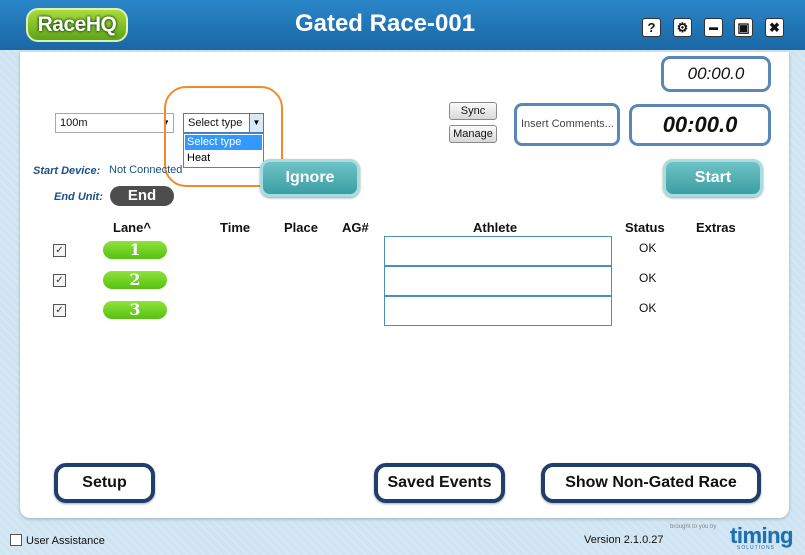 The image size is (805, 555). Describe the element at coordinates (74, 123) in the screenshot. I see `distance-select-value: 100m` at that location.